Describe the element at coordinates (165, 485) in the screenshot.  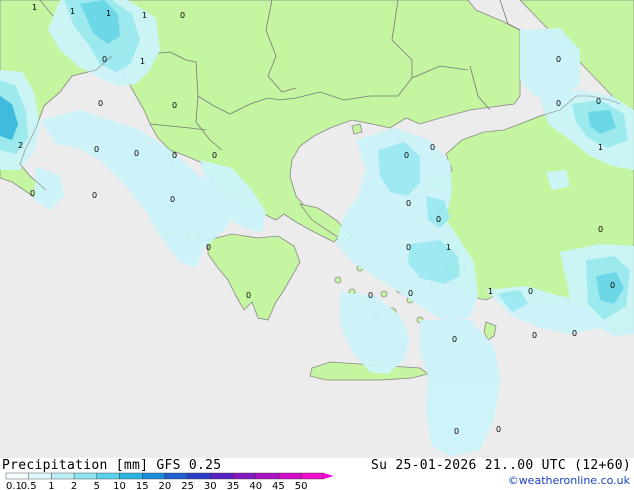
I see `colorbar-tick-label: 20` at that location.